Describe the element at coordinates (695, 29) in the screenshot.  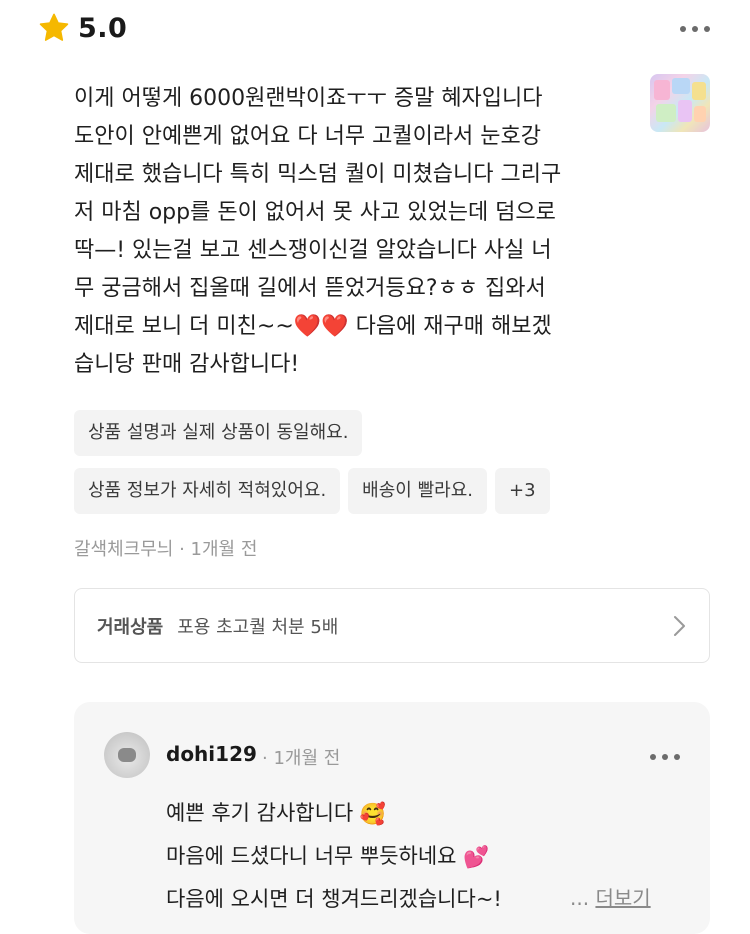
I see `more-options-icon` at that location.